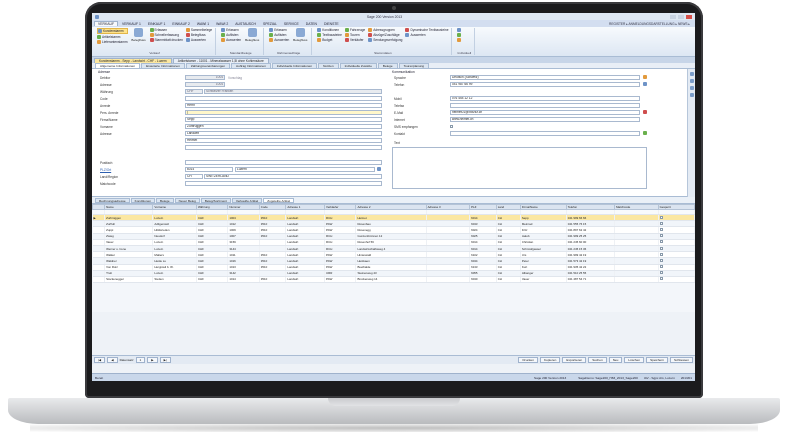 The width and height of the screenshot is (788, 433). I want to click on tab-erweiterte-informationen: Erweiterte Informationen, so click(163, 65).